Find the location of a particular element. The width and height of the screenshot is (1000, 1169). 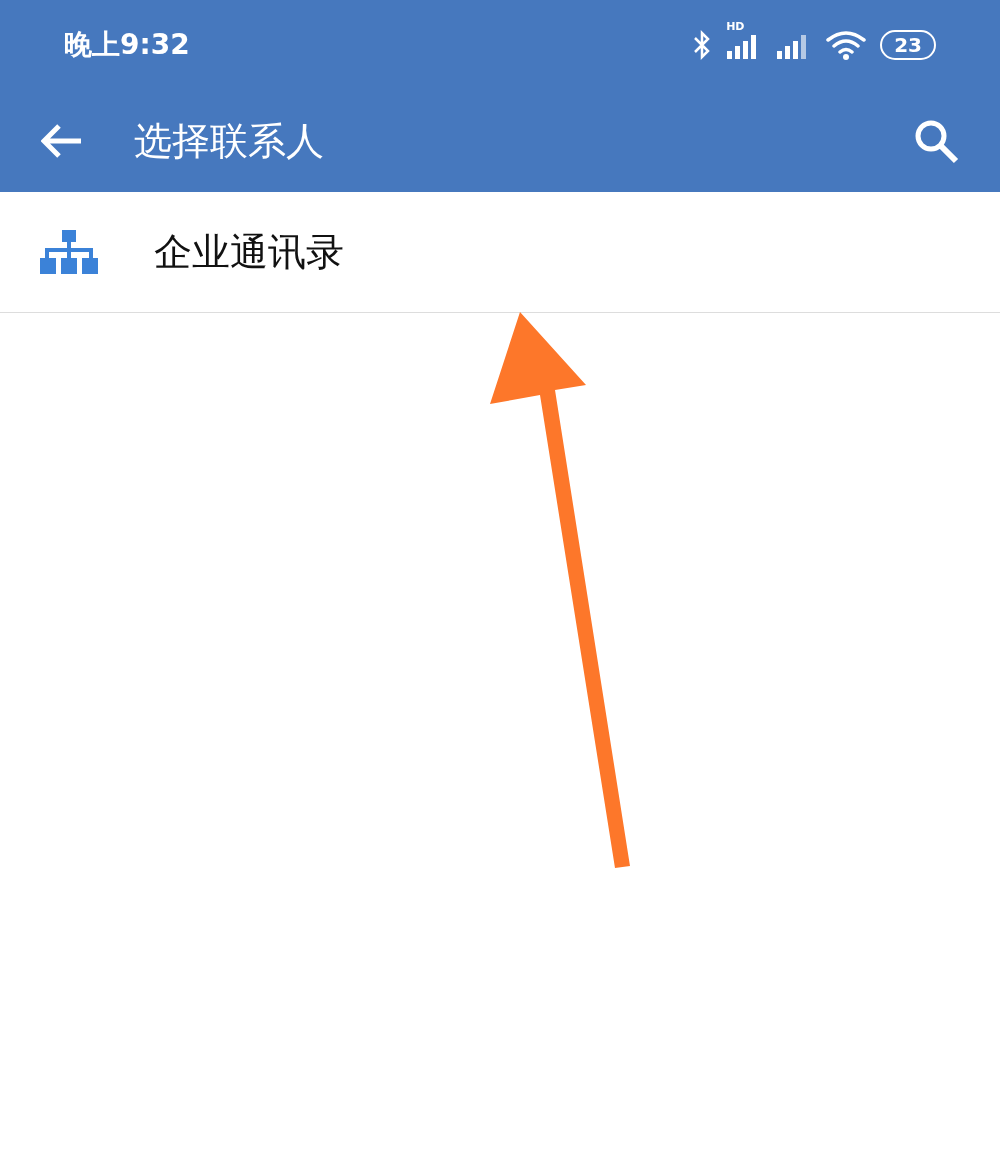

status-time: 晚上9:32 is located at coordinates (127, 45).